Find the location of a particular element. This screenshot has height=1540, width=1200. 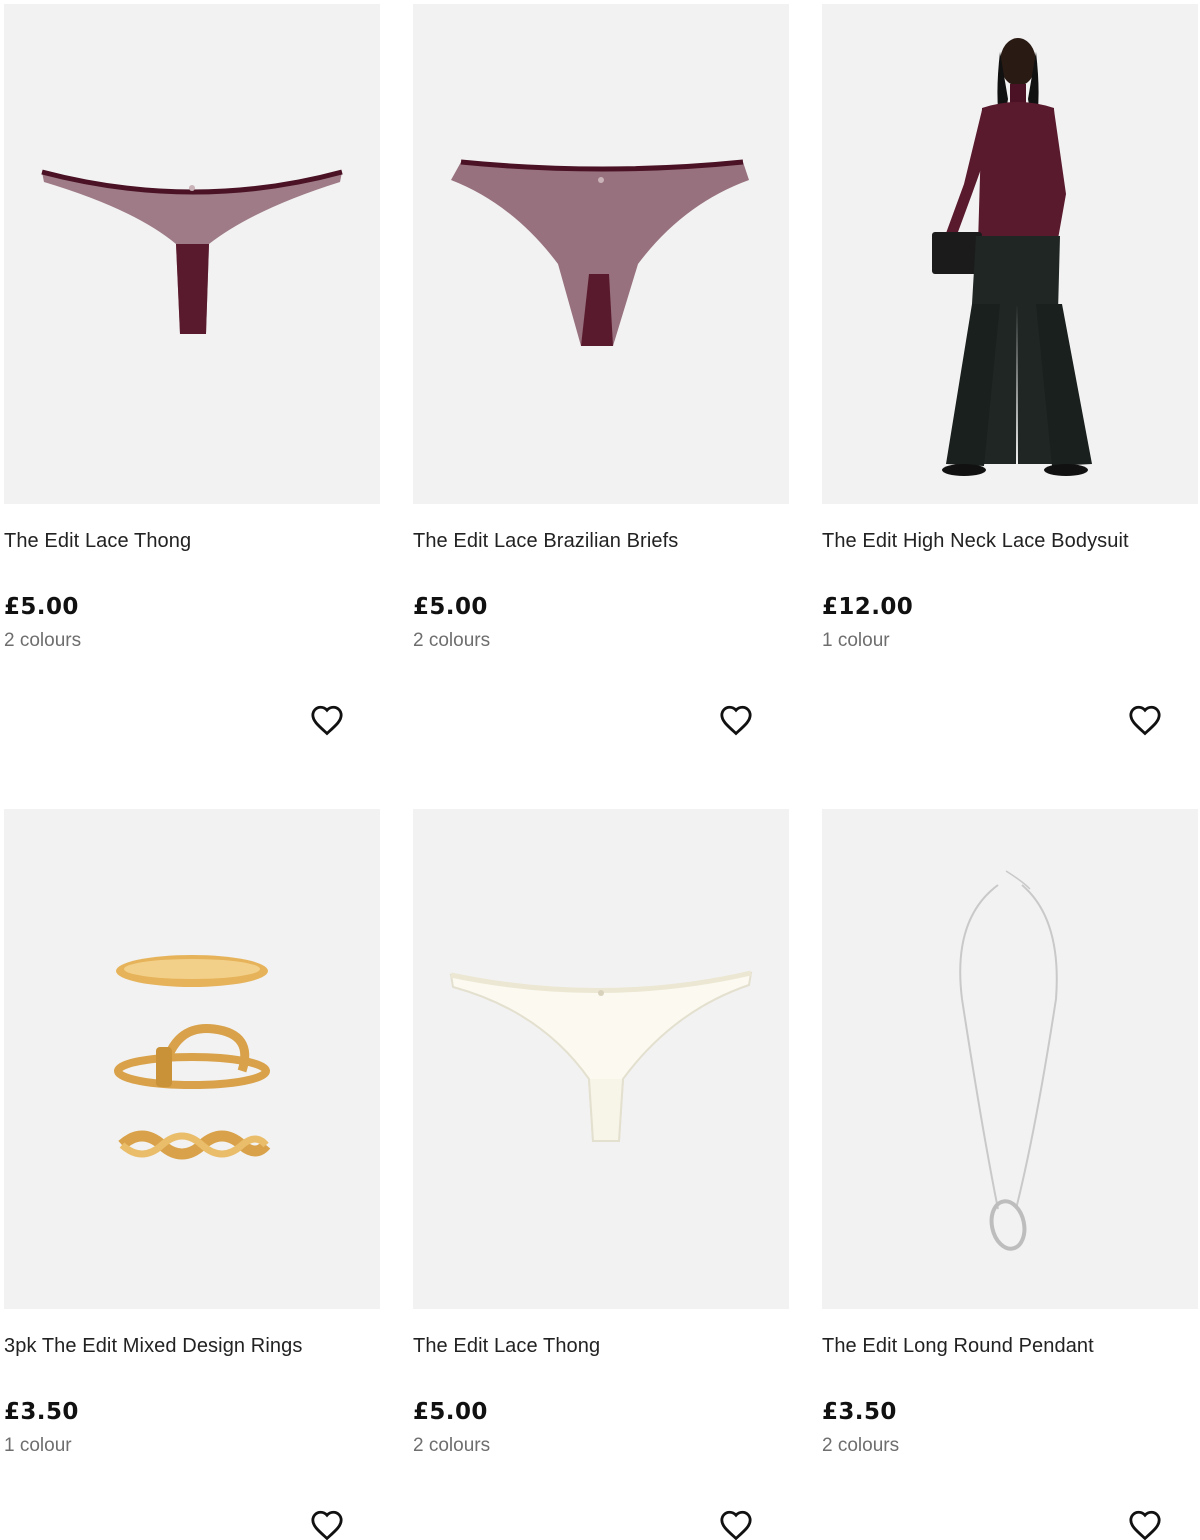

model-in-burgundy-bodysuit-image is located at coordinates (1012, 257).